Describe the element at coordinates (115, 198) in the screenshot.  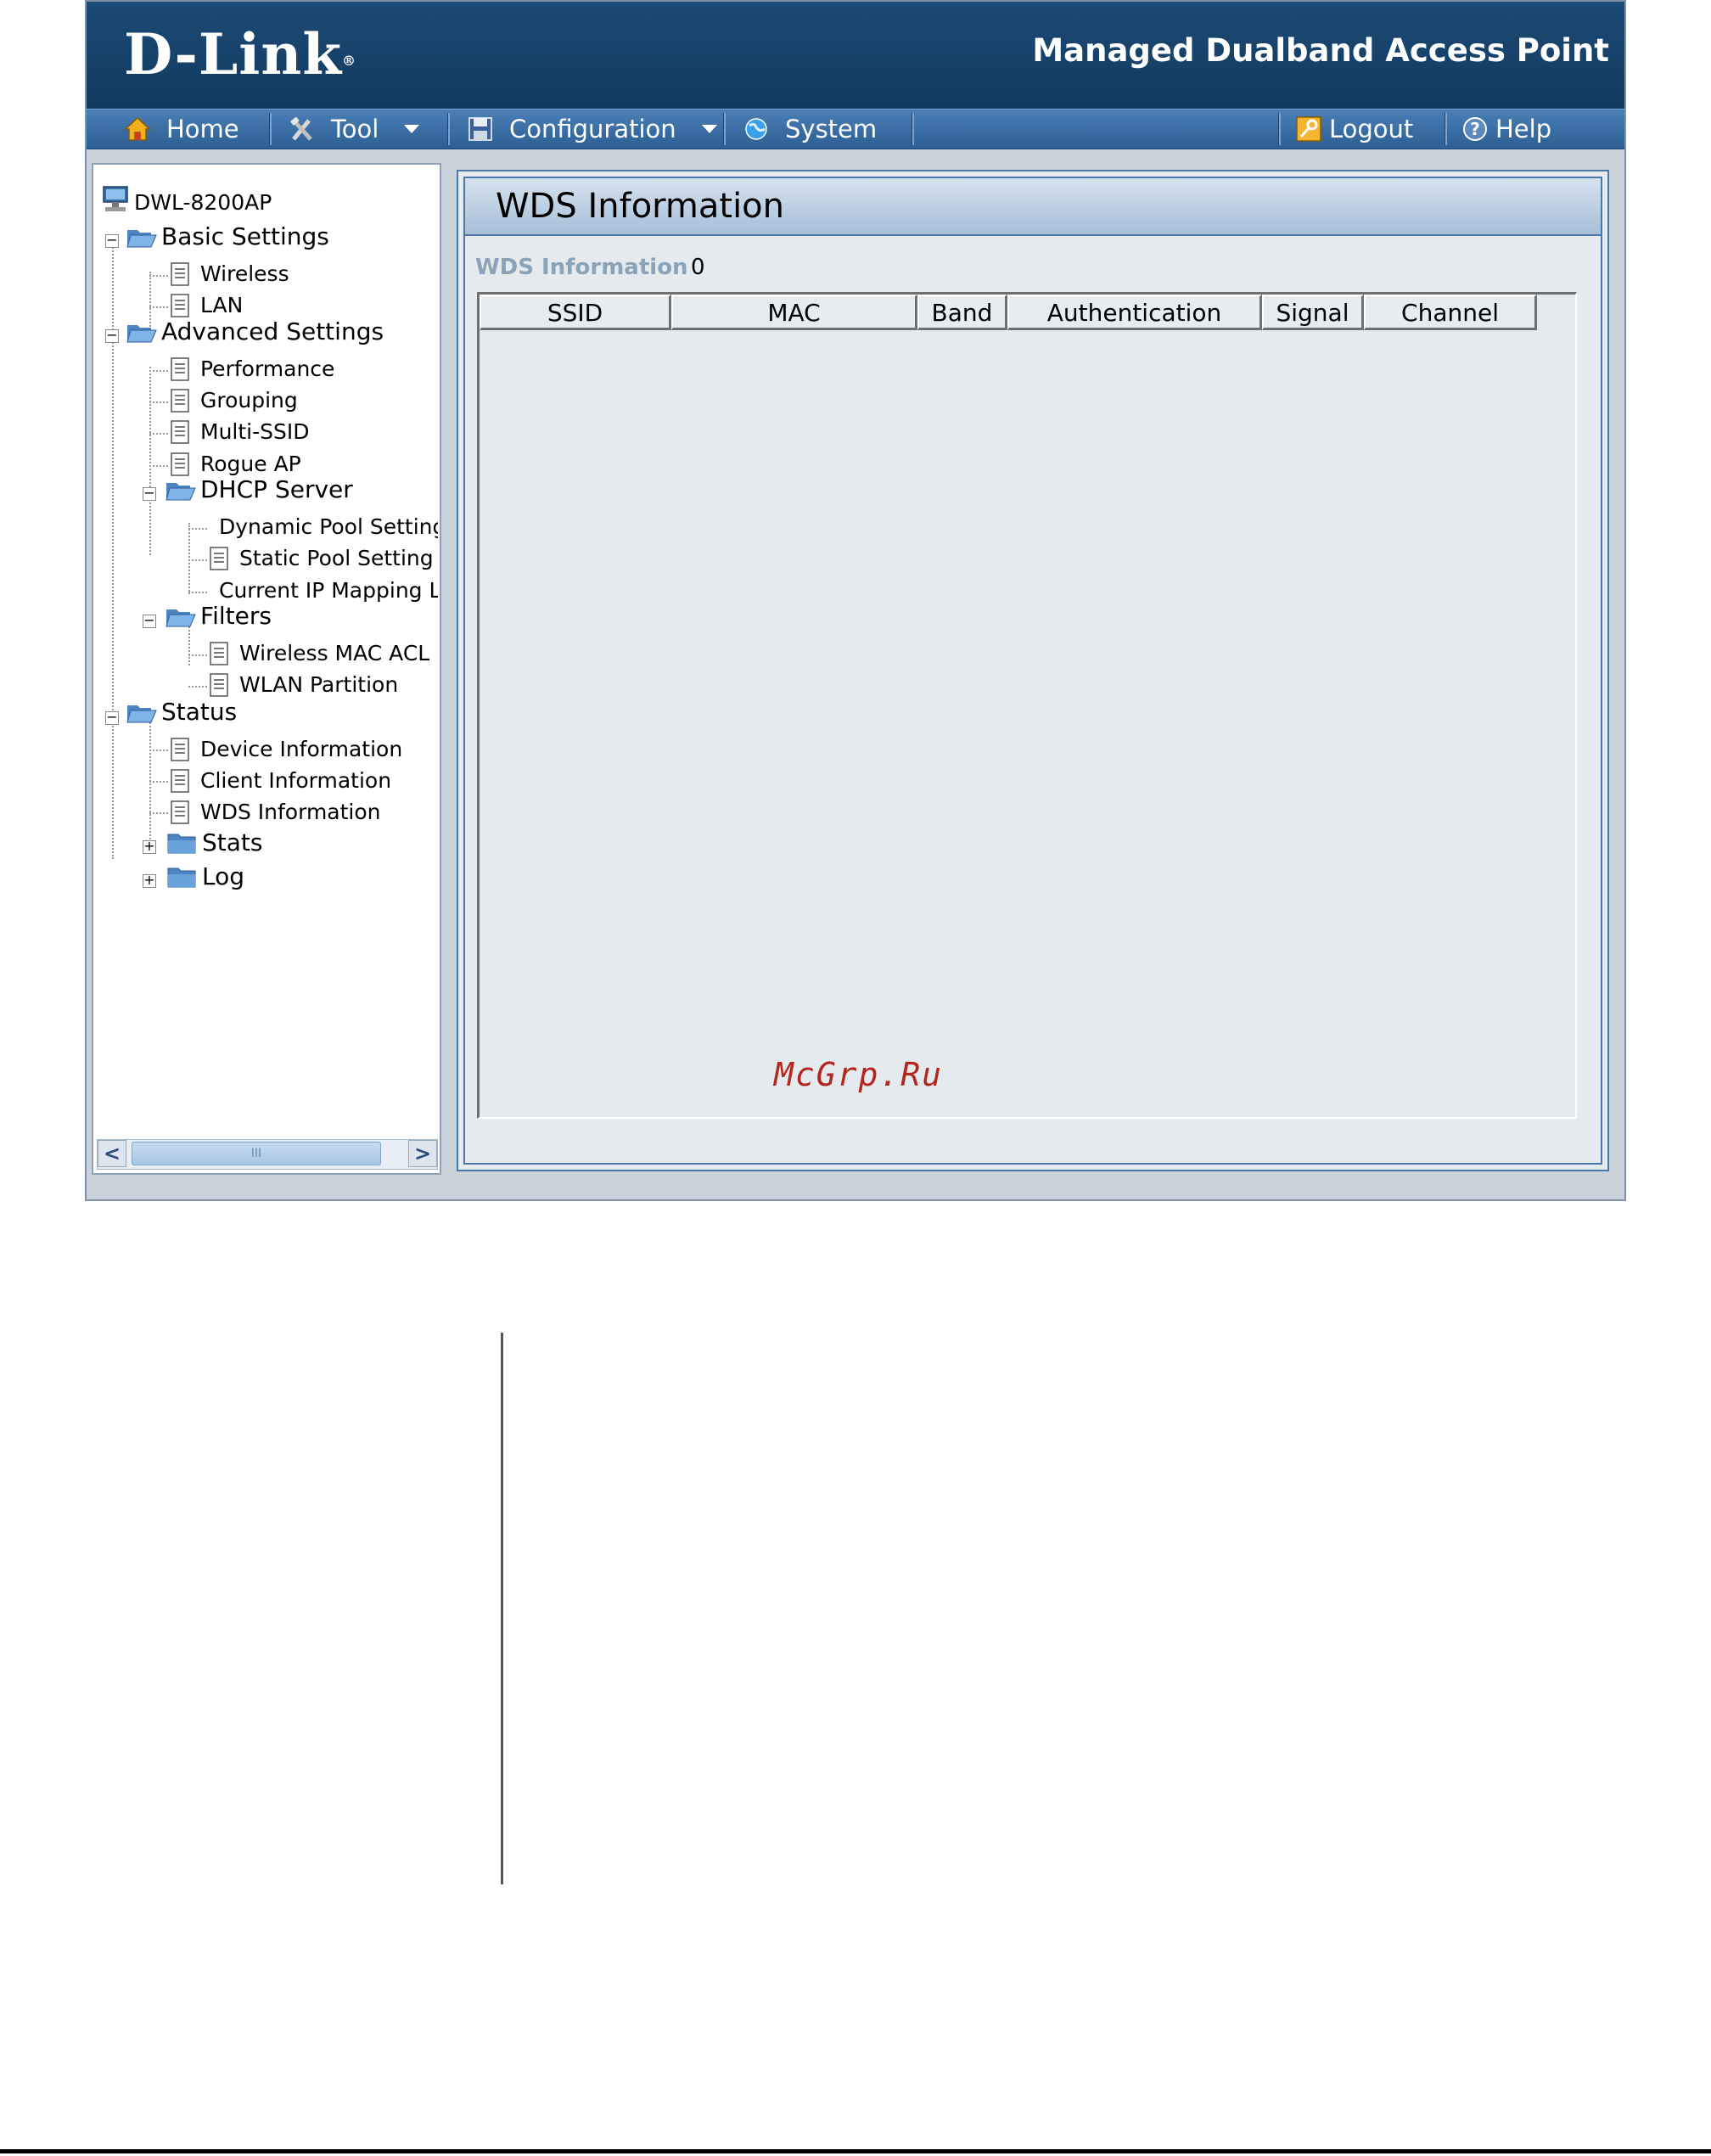
I see `computer-icon` at that location.